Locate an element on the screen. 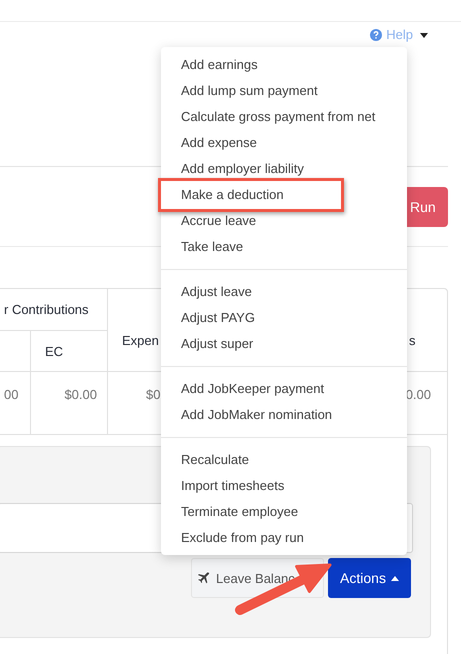 Image resolution: width=461 pixels, height=654 pixels. header-cell is located at coordinates (15, 351).